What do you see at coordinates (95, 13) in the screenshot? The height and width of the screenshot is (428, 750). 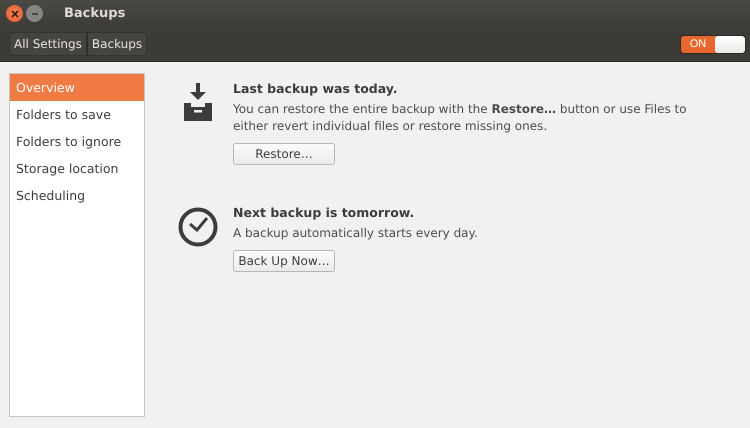 I see `window-title: Backups` at bounding box center [95, 13].